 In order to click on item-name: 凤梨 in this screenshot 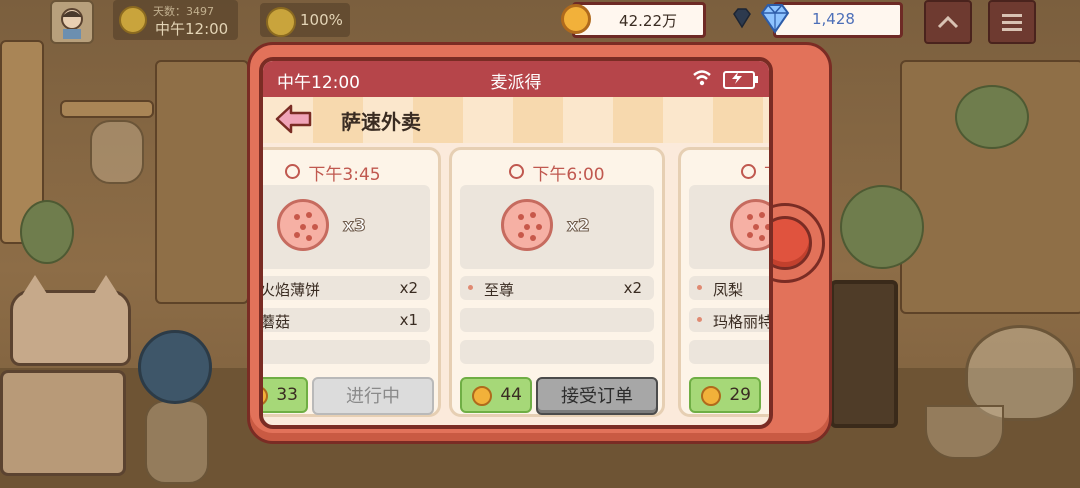, I will do `click(728, 290)`.